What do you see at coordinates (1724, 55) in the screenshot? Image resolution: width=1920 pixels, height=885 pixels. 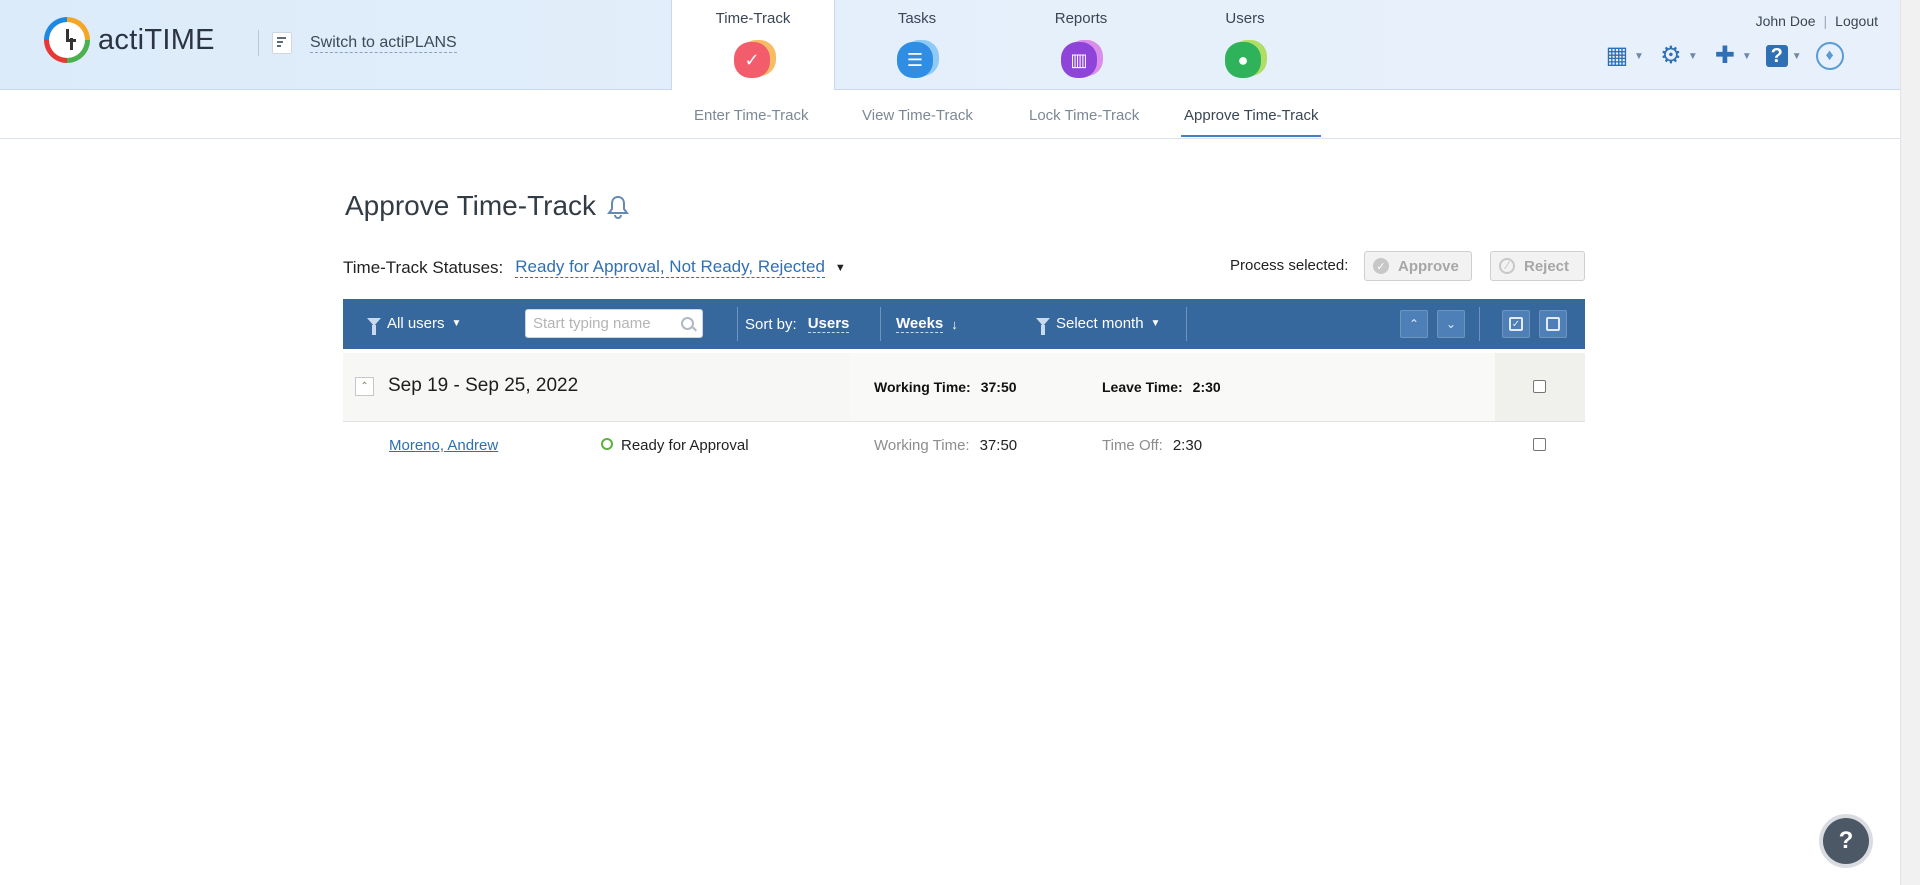 I see `puzzle-icon: ✚` at bounding box center [1724, 55].